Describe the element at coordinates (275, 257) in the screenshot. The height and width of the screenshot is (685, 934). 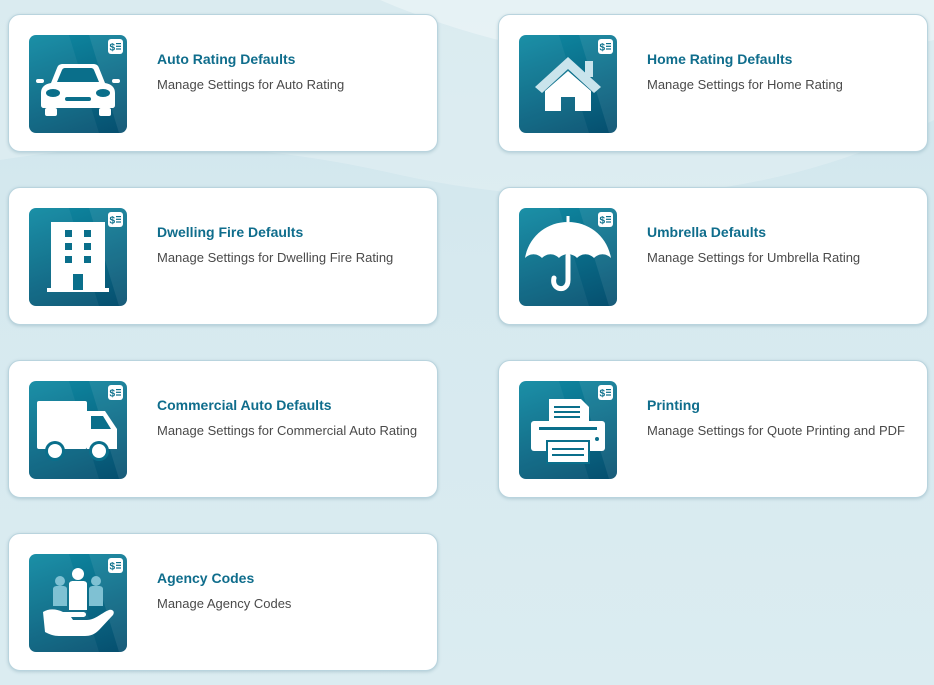
I see `card-description: Manage Settings for Dwelling Fire Rating` at that location.